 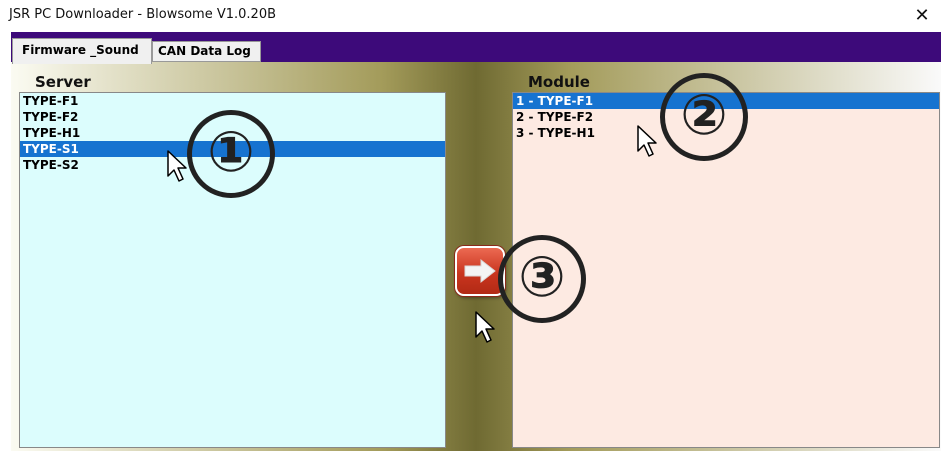 I want to click on server-label: Server, so click(x=63, y=82).